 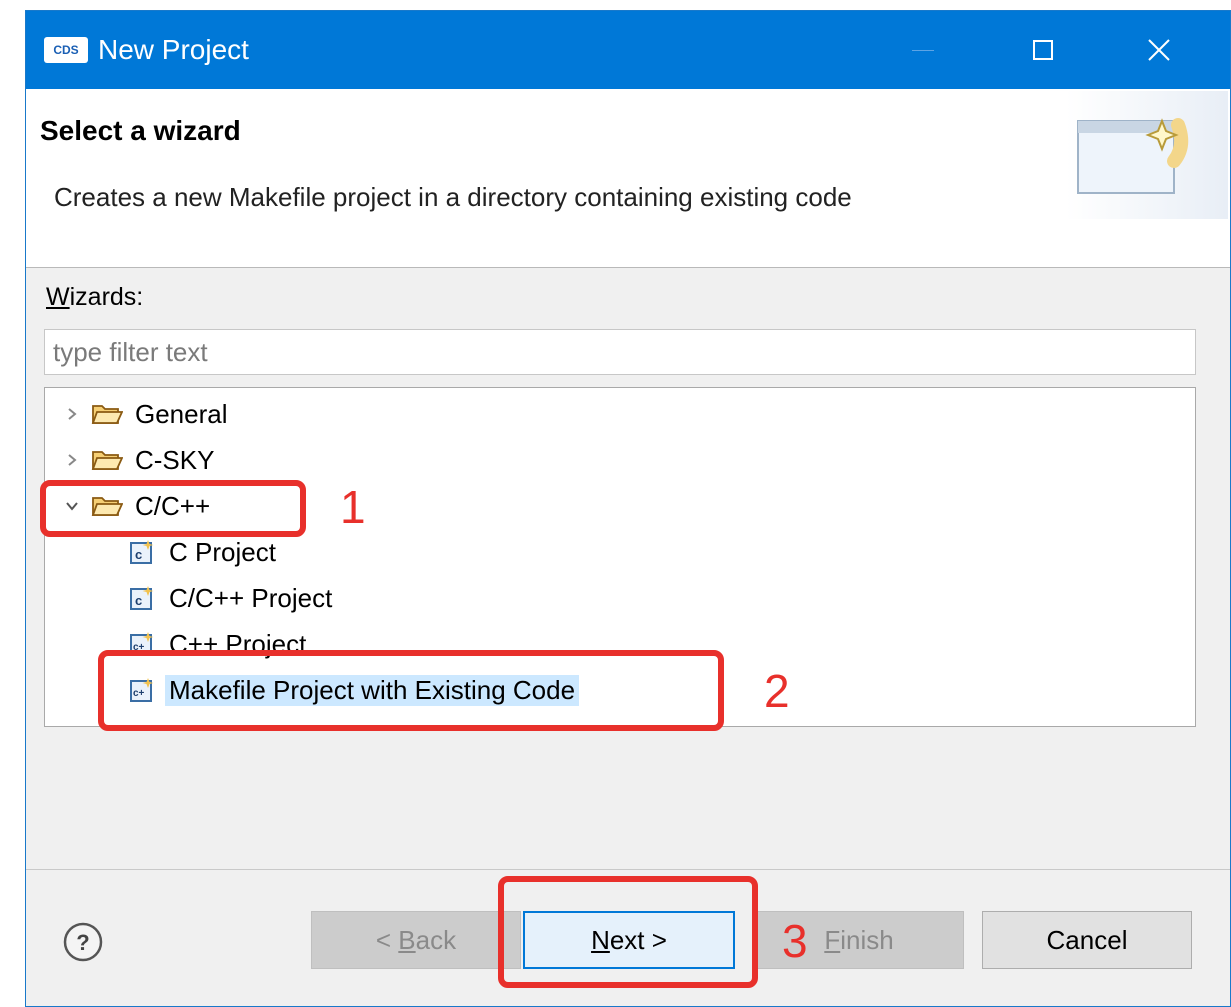 I want to click on app-logo-text: CDS, so click(x=66, y=50).